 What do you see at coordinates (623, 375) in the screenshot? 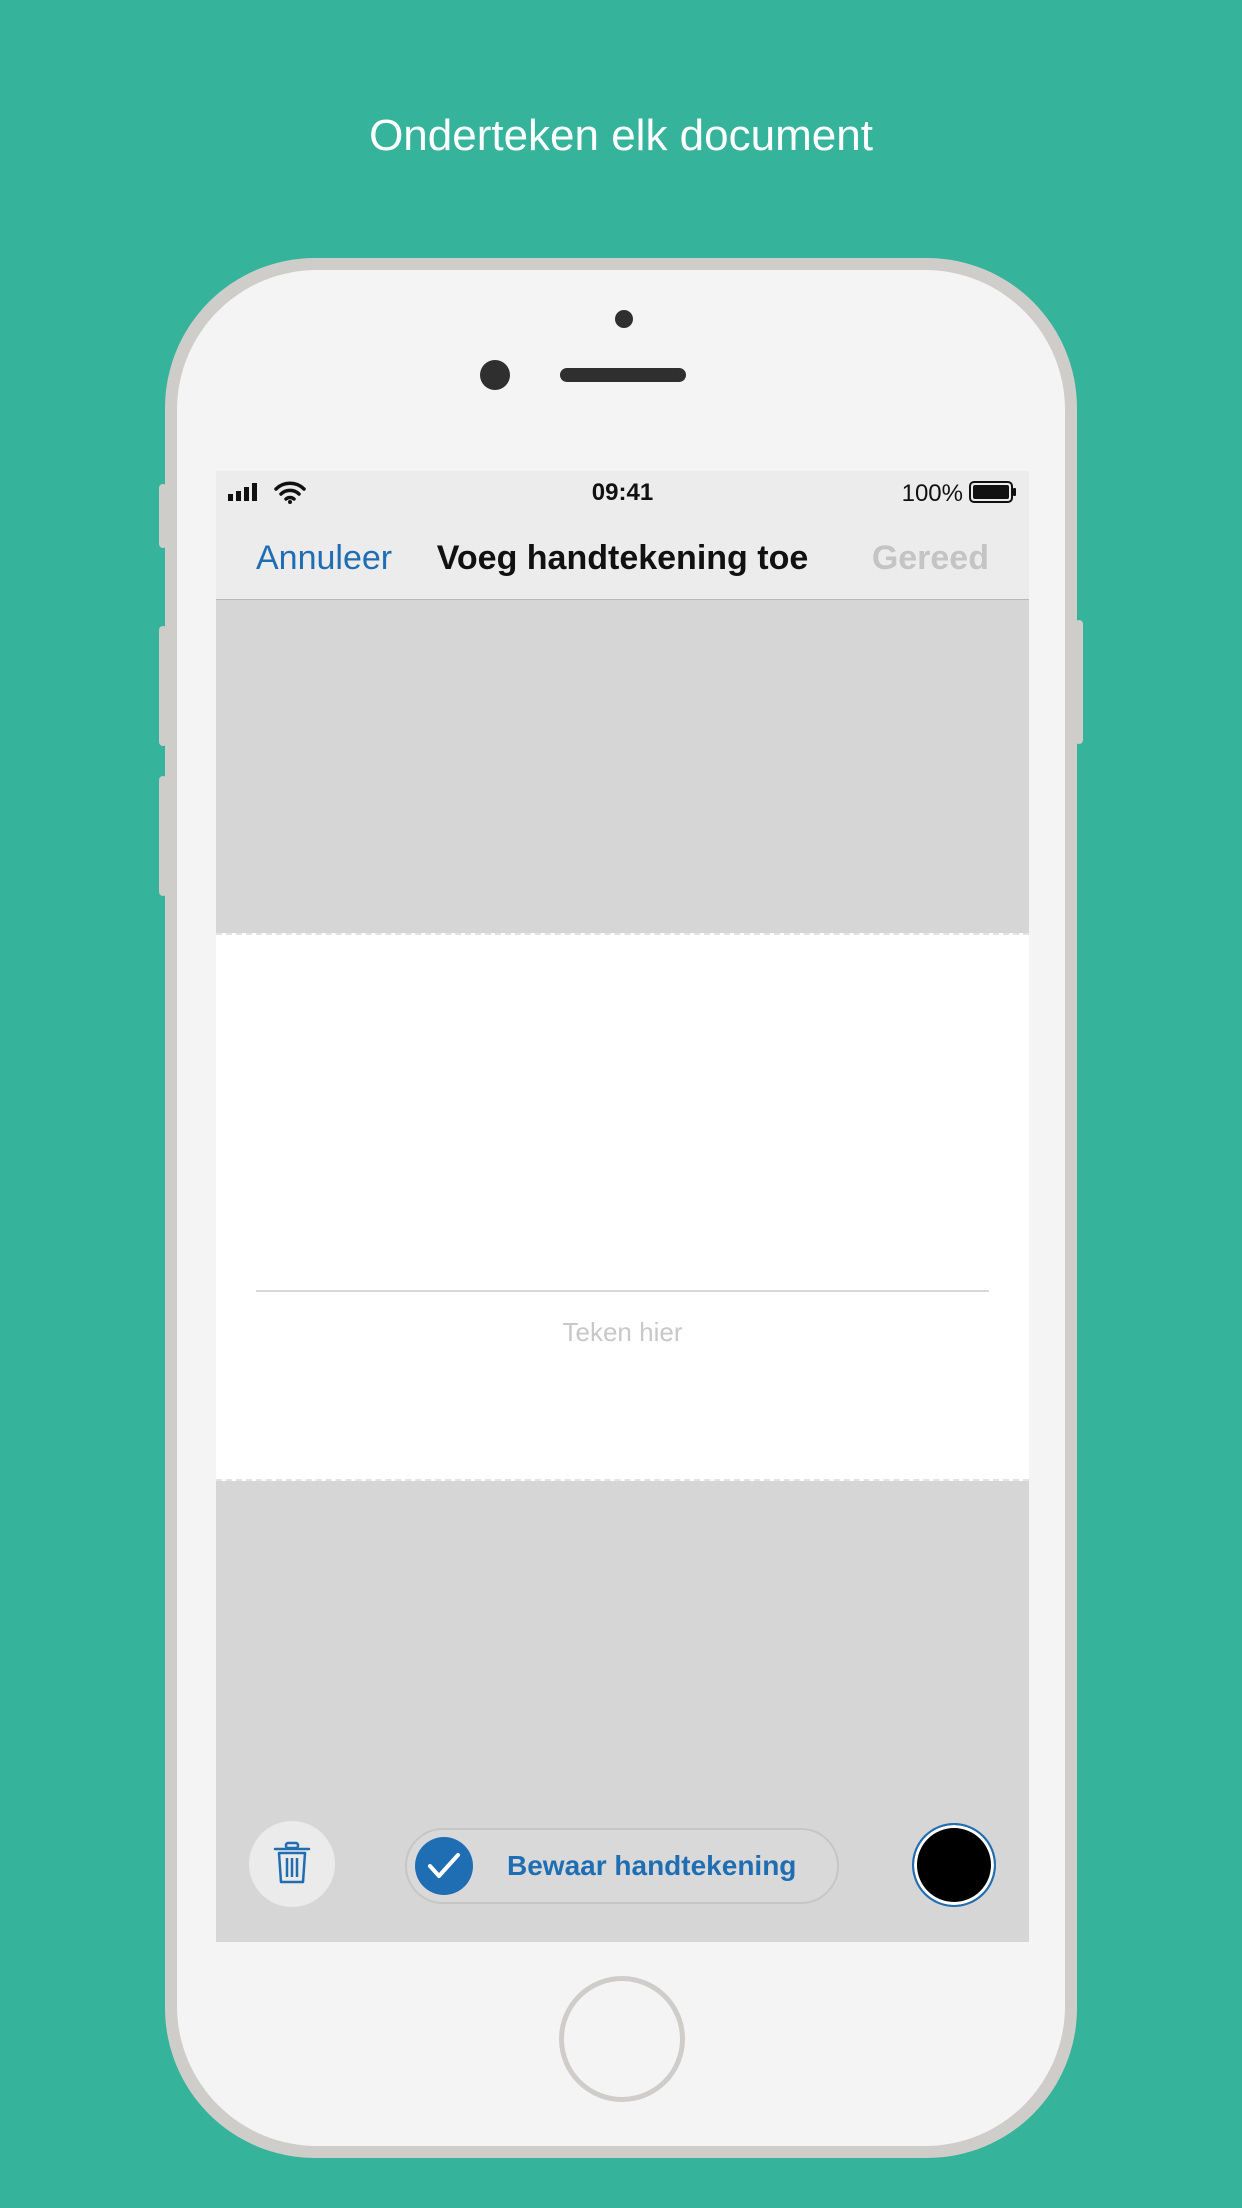
I see `earpiece-speaker` at bounding box center [623, 375].